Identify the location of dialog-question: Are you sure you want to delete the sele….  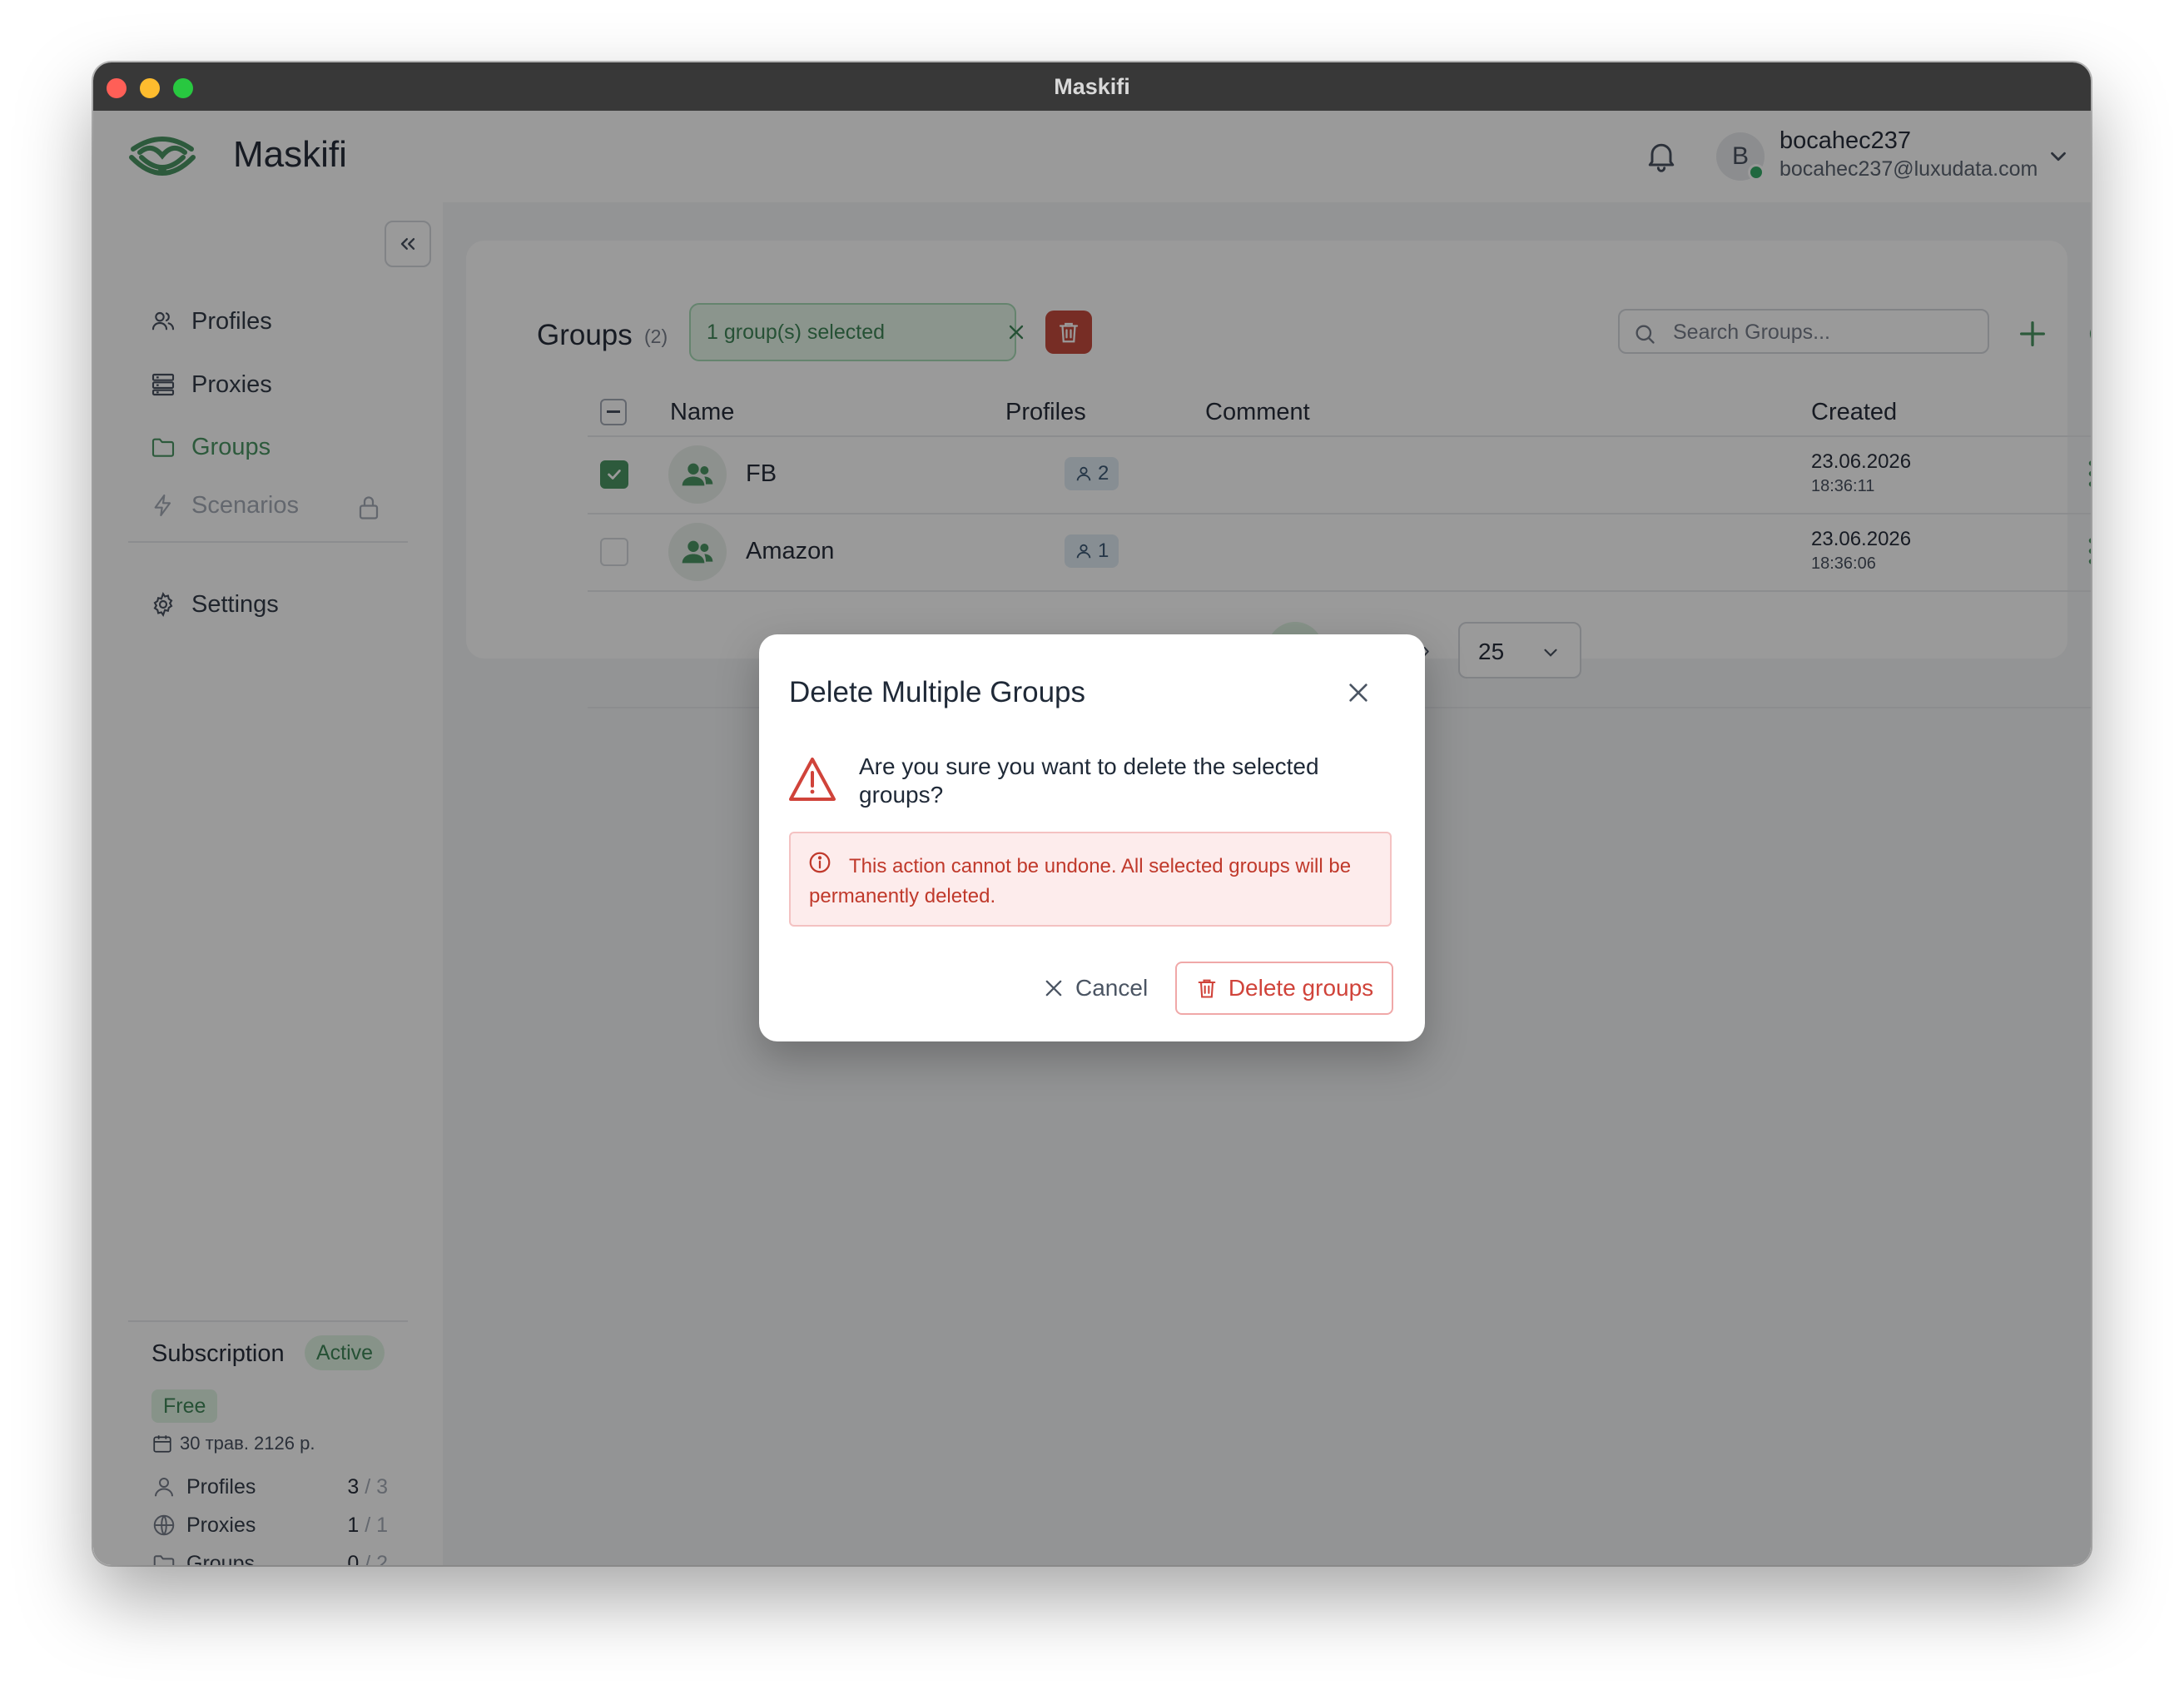
(1089, 780).